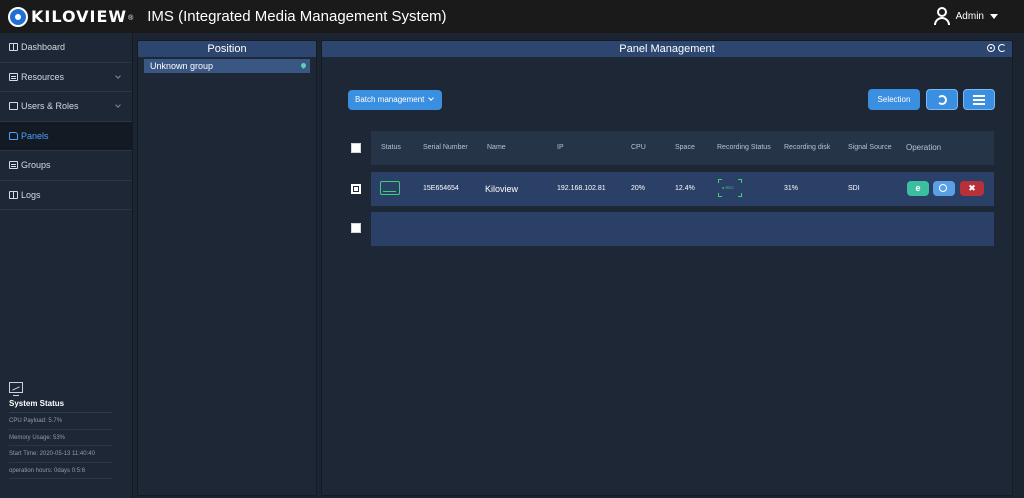 Image resolution: width=1024 pixels, height=498 pixels. Describe the element at coordinates (638, 188) in the screenshot. I see `cell-cpu: 20%` at that location.